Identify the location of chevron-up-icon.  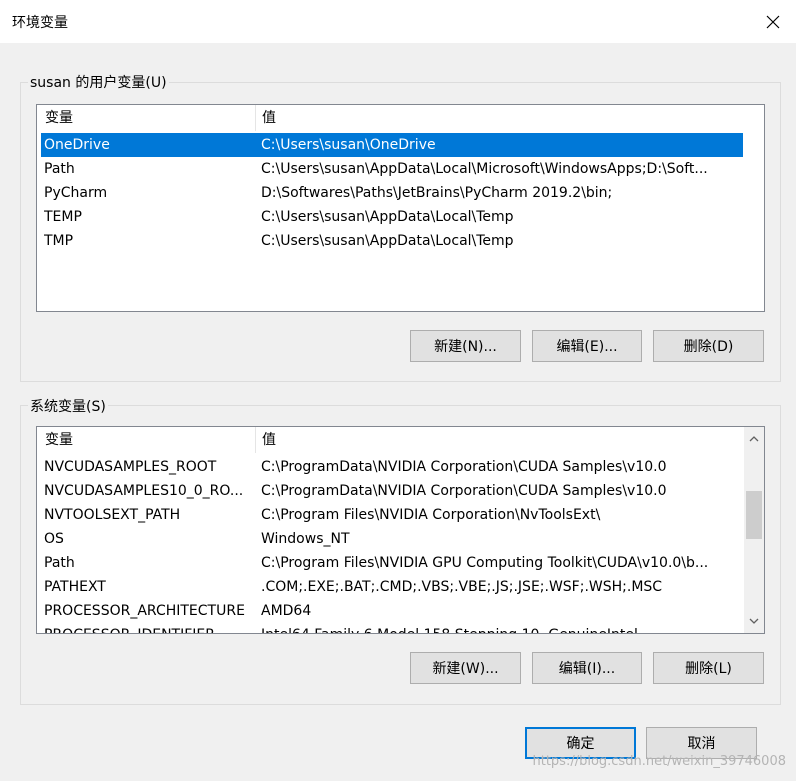
(754, 439).